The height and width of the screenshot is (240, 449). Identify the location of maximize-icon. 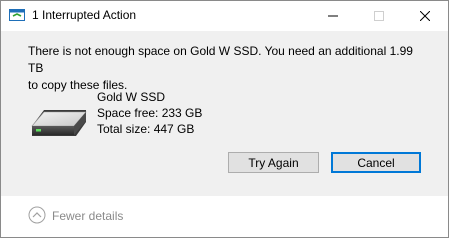
(379, 16).